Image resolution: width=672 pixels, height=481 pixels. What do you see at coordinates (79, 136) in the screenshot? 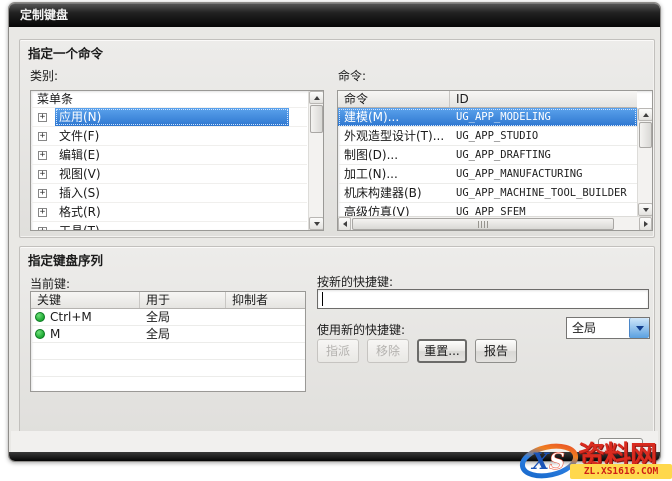
I see `category-item-label: 文件(F)` at bounding box center [79, 136].